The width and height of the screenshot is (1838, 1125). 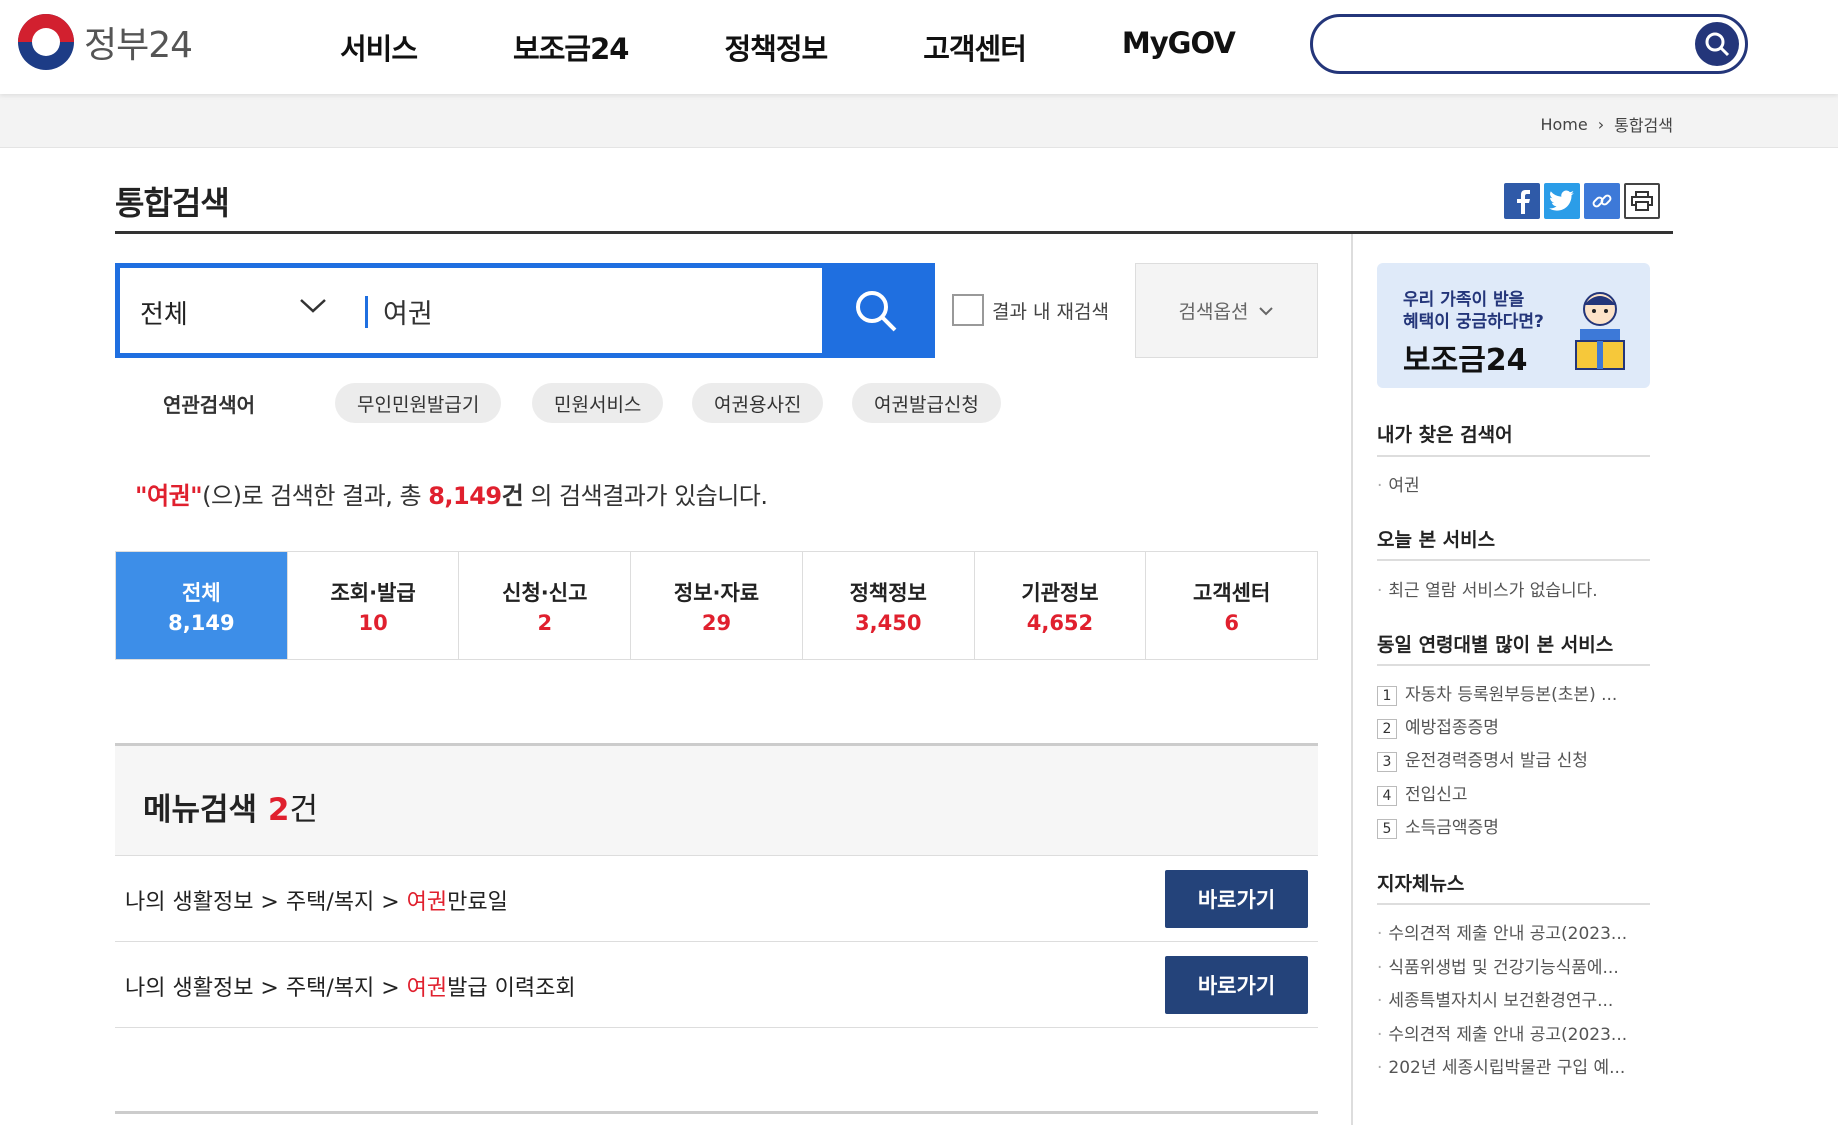 What do you see at coordinates (1232, 592) in the screenshot?
I see `tab-label: 고객센터` at bounding box center [1232, 592].